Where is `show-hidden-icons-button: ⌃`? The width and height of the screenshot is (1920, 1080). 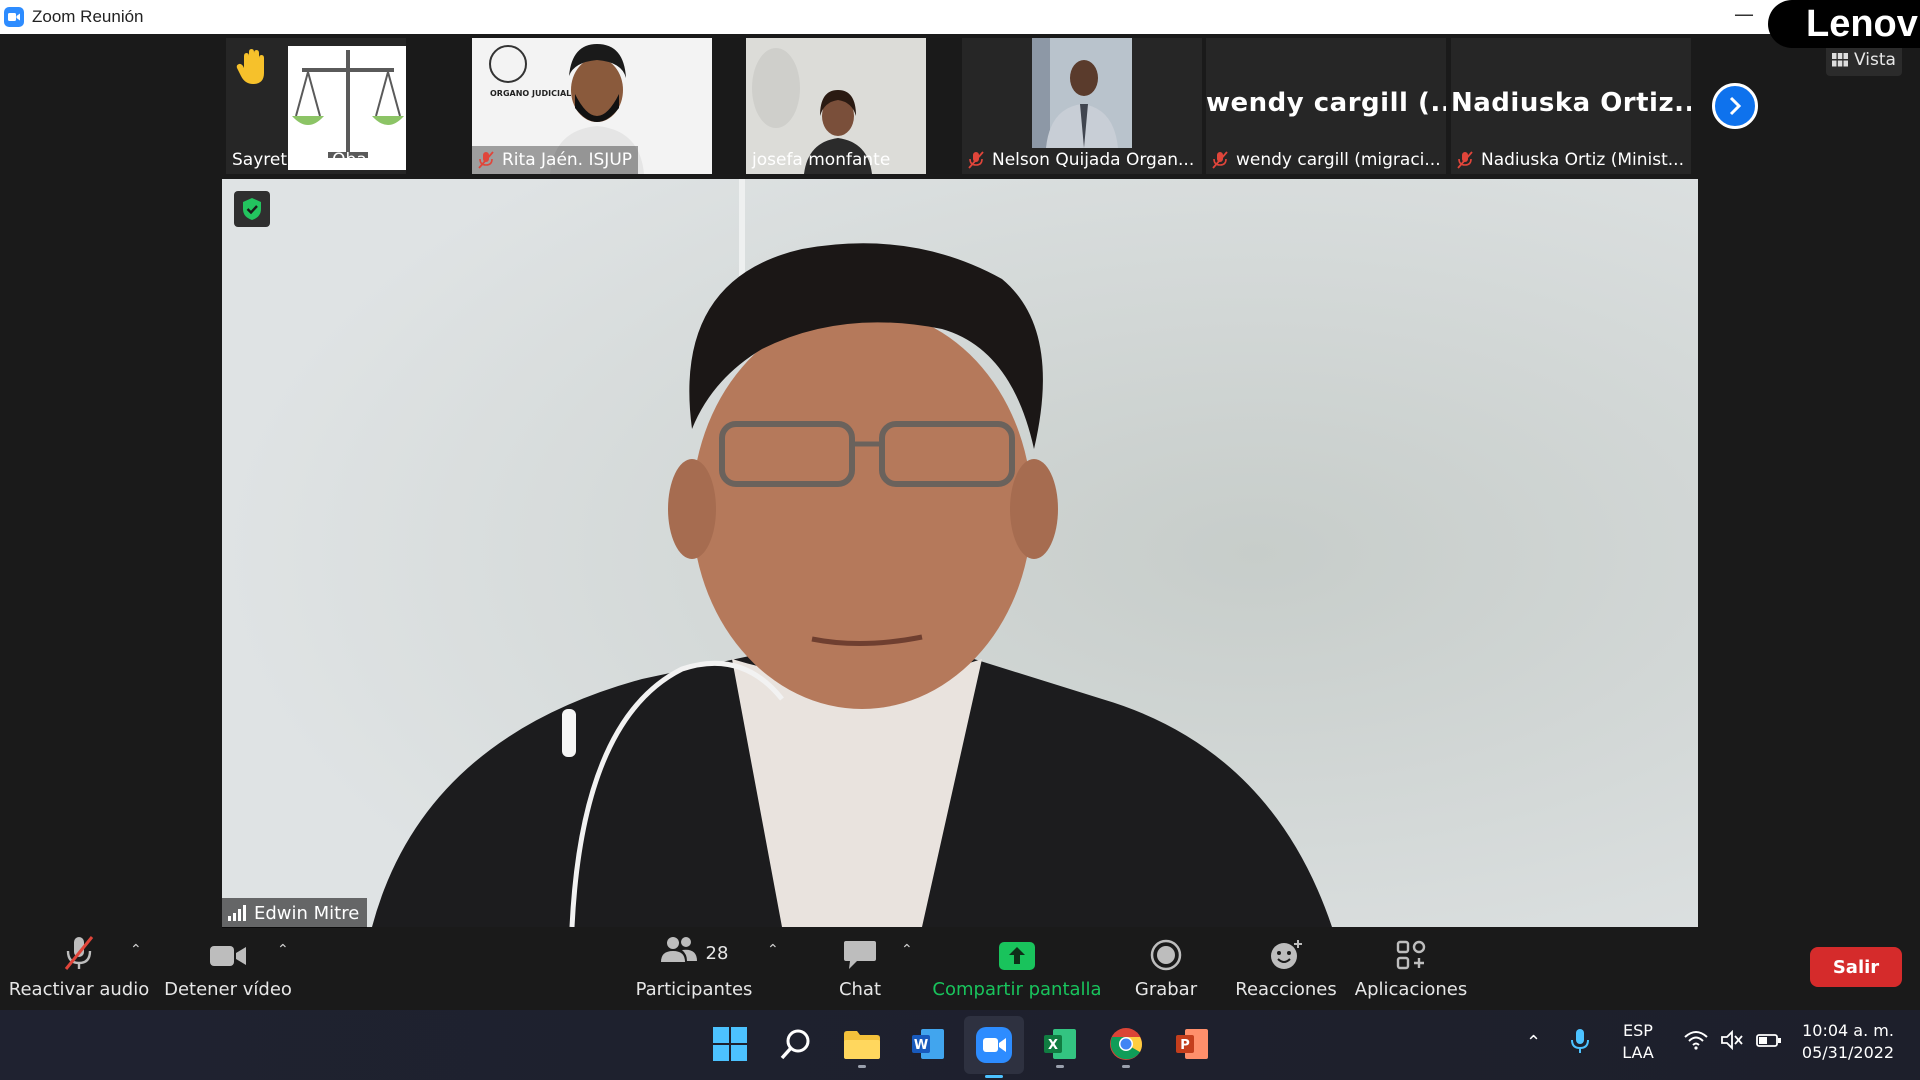
show-hidden-icons-button: ⌃ is located at coordinates (1533, 1043).